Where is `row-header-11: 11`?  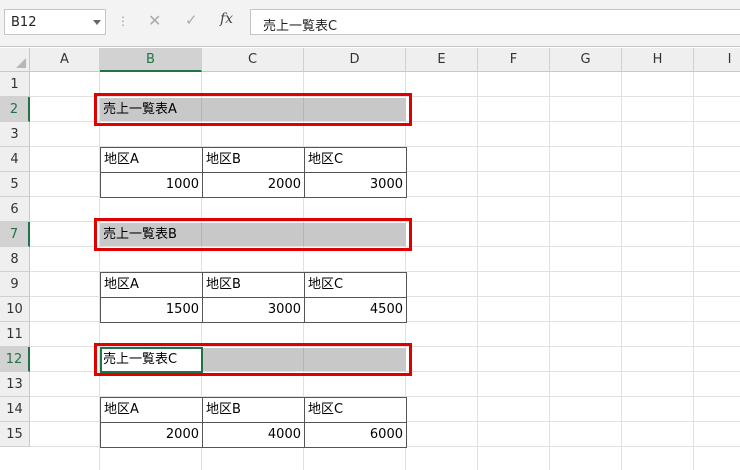
row-header-11: 11 is located at coordinates (15, 334).